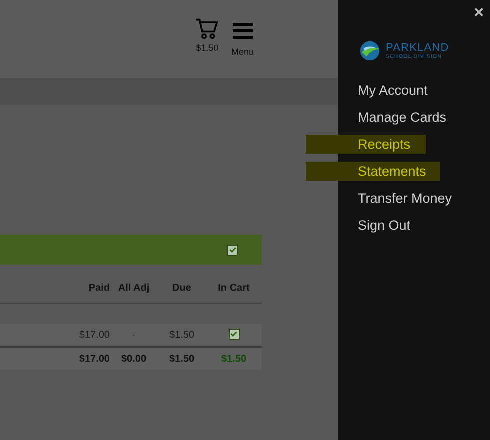 The width and height of the screenshot is (490, 440). Describe the element at coordinates (374, 144) in the screenshot. I see `menu-item: Receipts` at that location.